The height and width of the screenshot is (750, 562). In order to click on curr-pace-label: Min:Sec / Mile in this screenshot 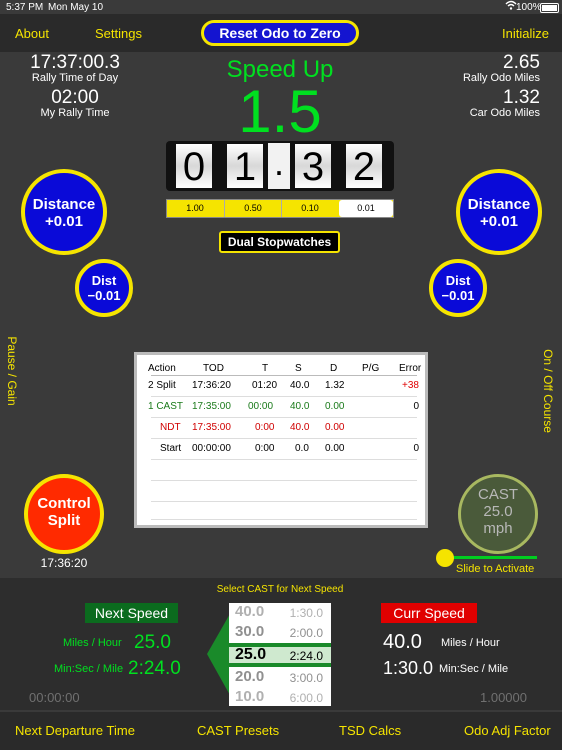, I will do `click(474, 669)`.